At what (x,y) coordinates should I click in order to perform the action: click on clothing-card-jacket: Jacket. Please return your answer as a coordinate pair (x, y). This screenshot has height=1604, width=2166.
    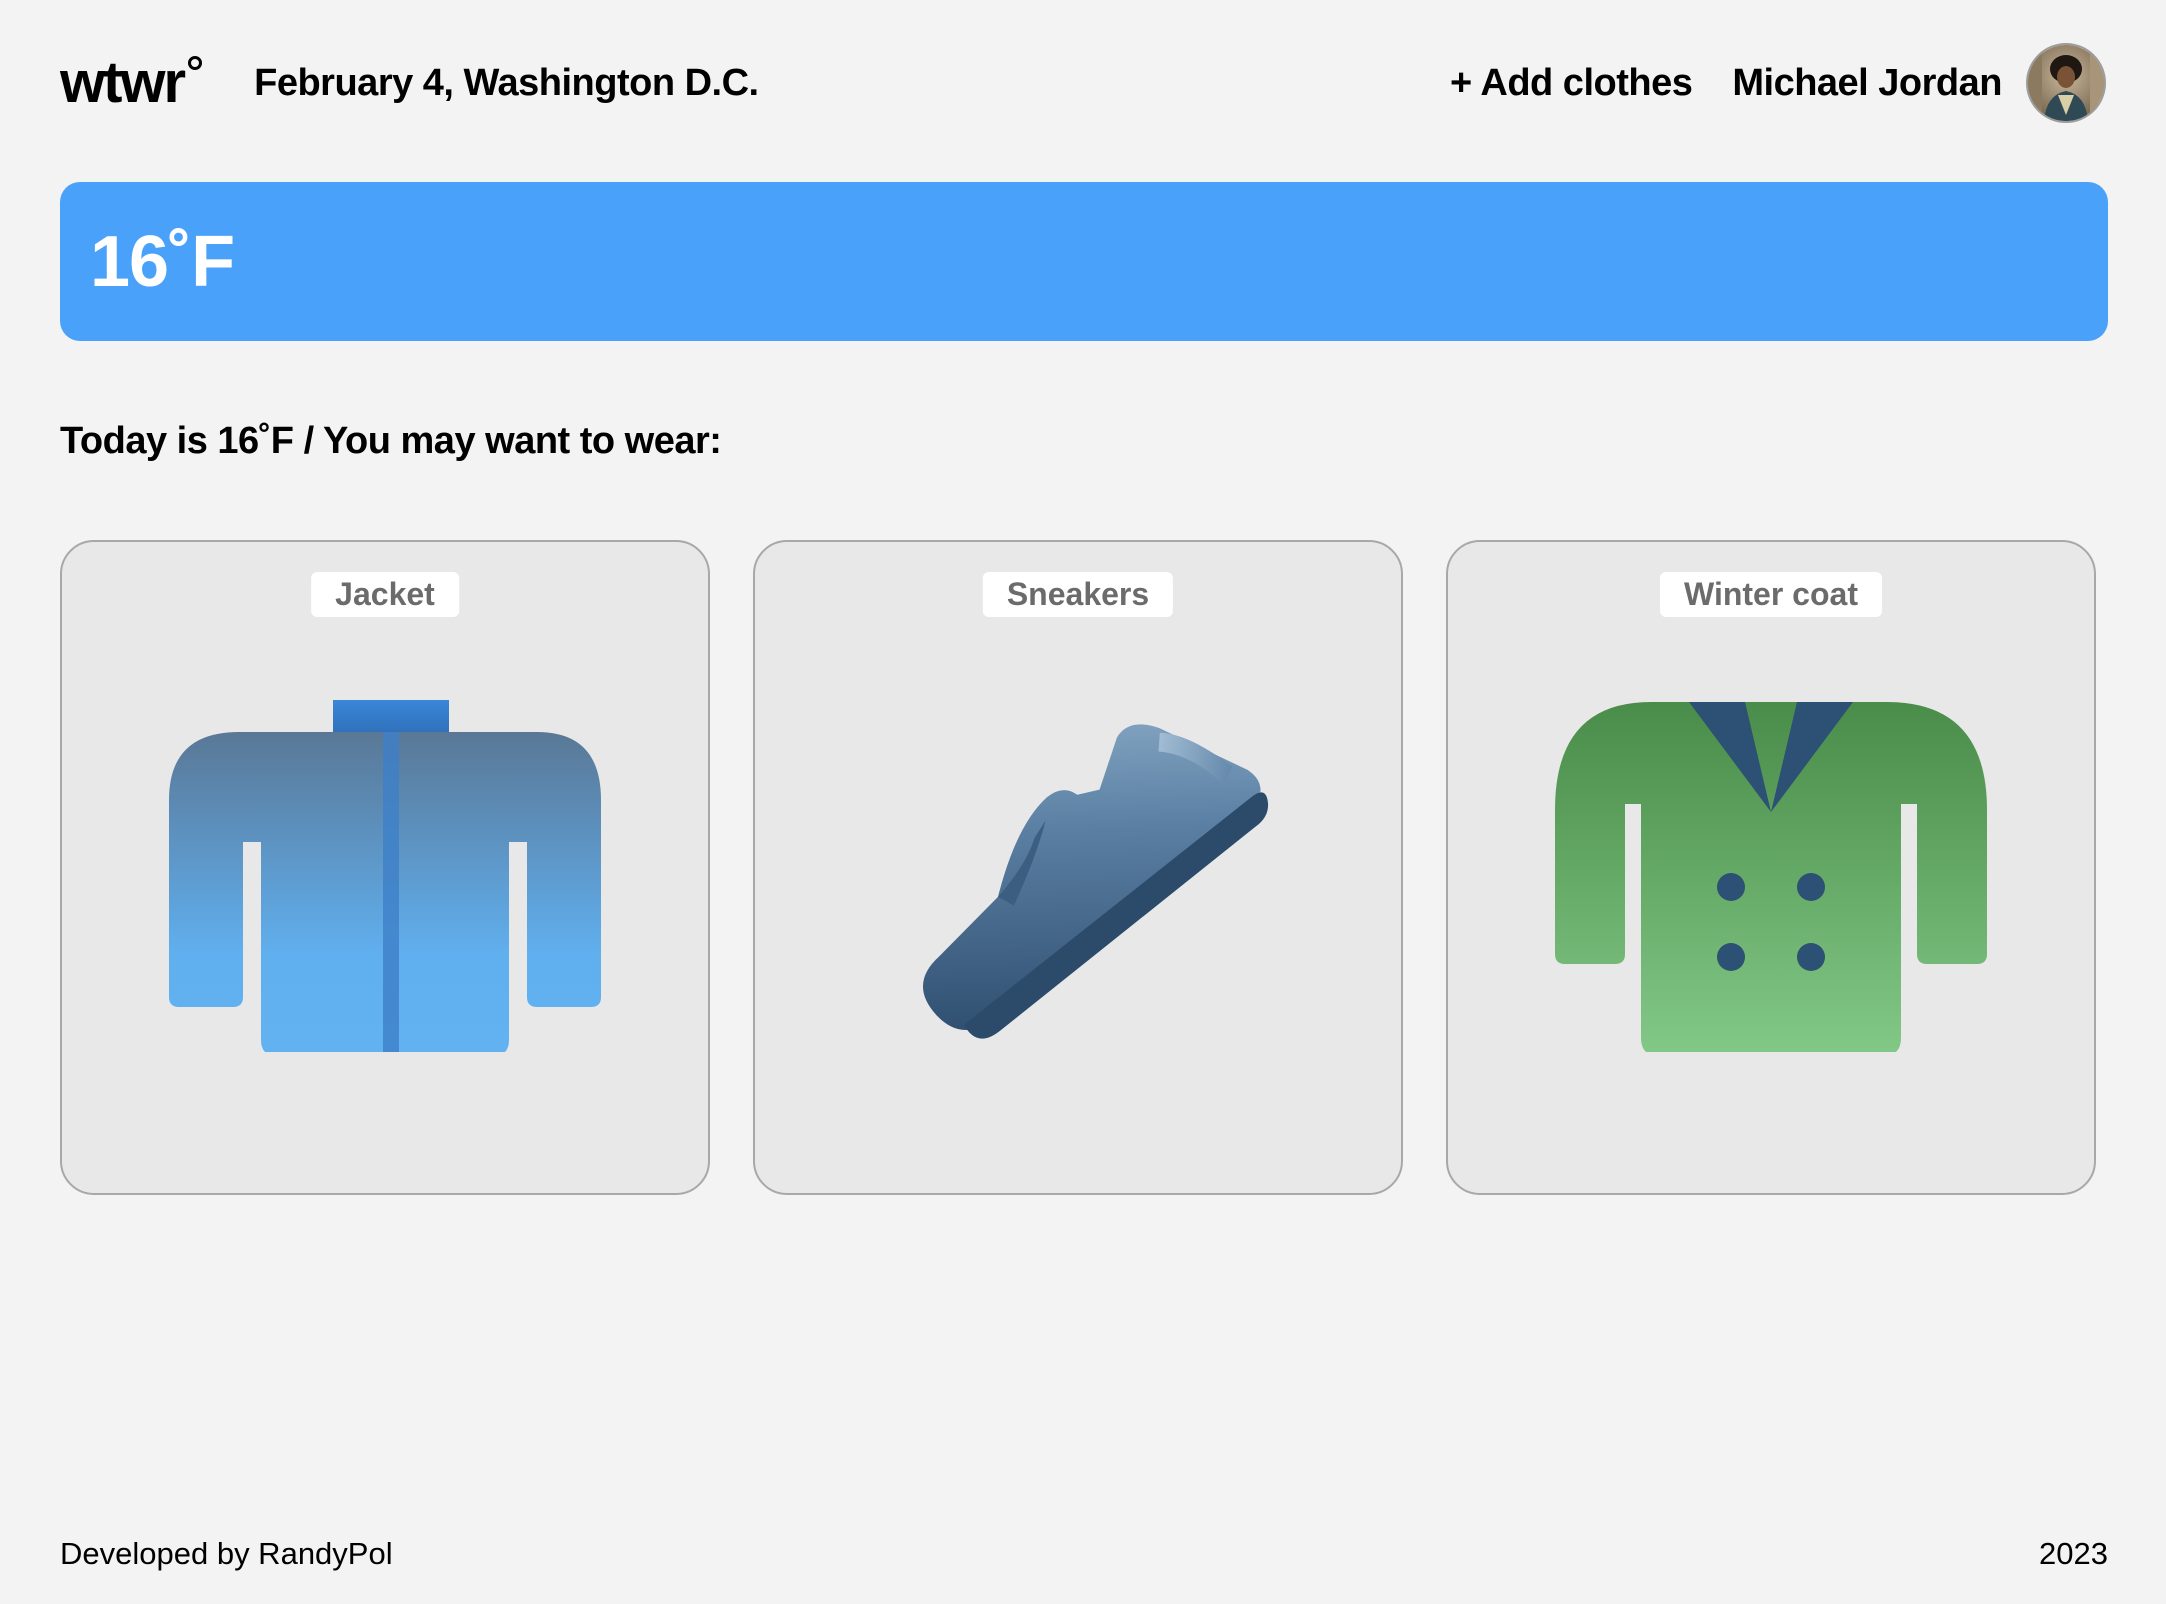
    Looking at the image, I should click on (385, 867).